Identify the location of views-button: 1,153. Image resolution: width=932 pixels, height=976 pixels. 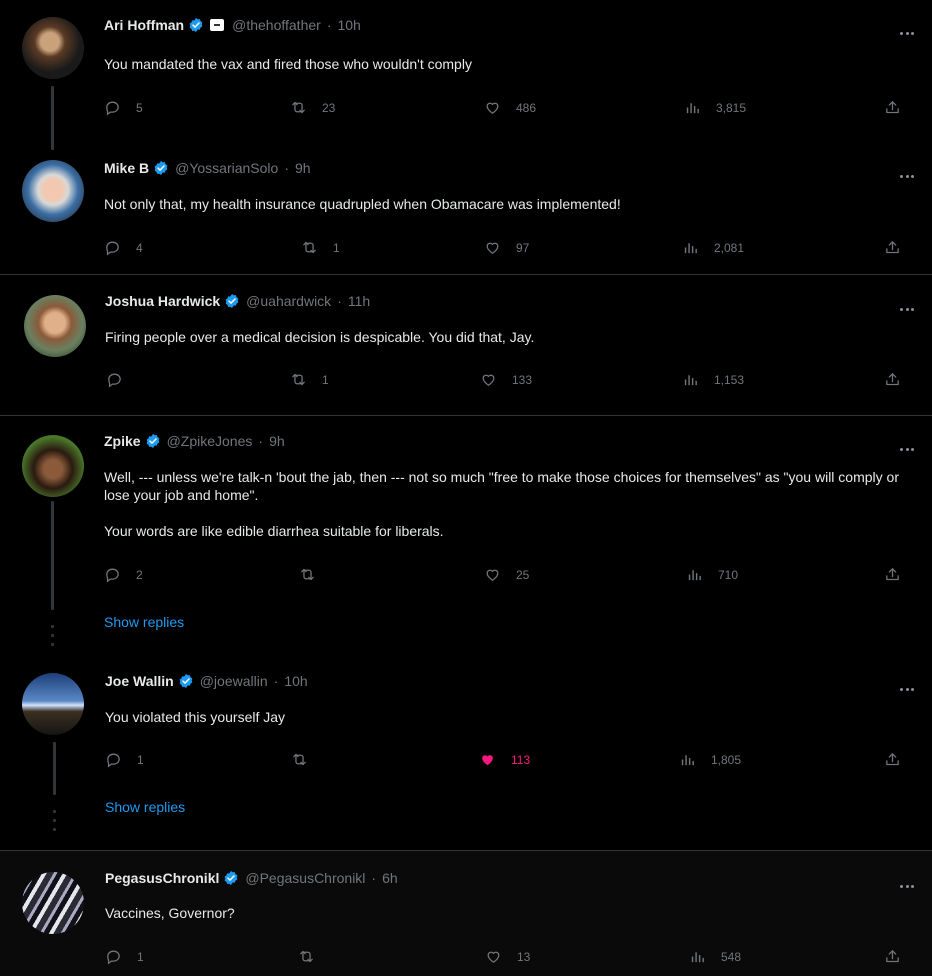
(713, 379).